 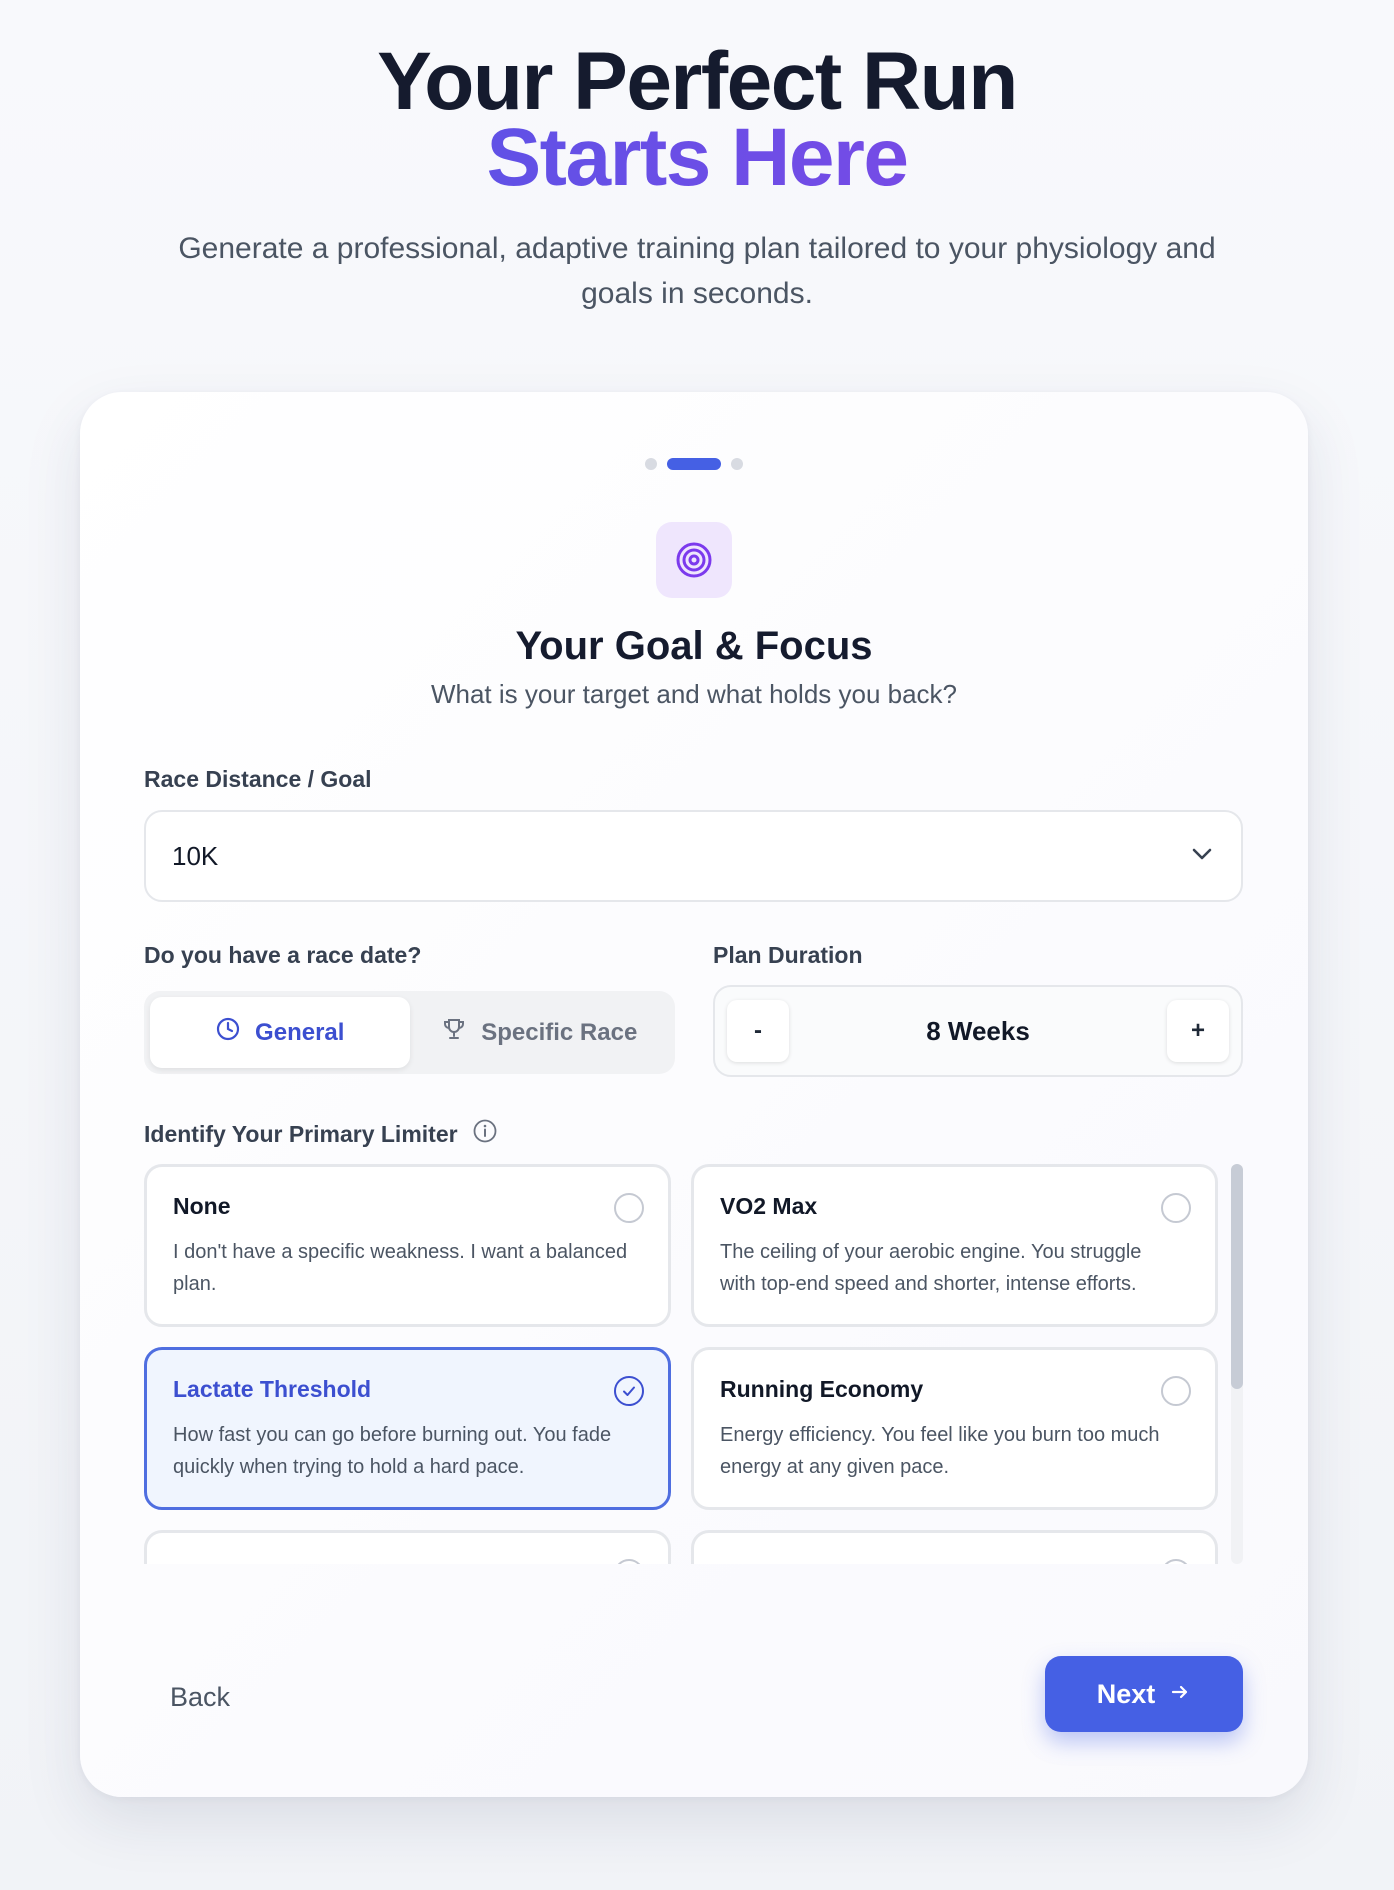 I want to click on increment-button: +, so click(x=1198, y=1031).